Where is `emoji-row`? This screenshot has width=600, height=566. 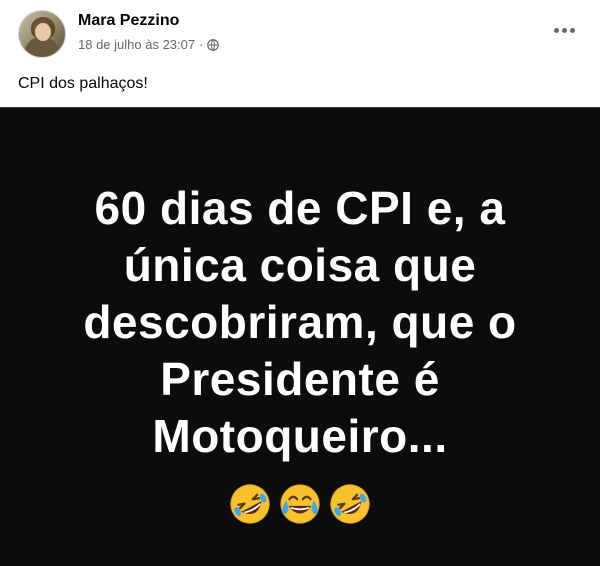
emoji-row is located at coordinates (300, 504).